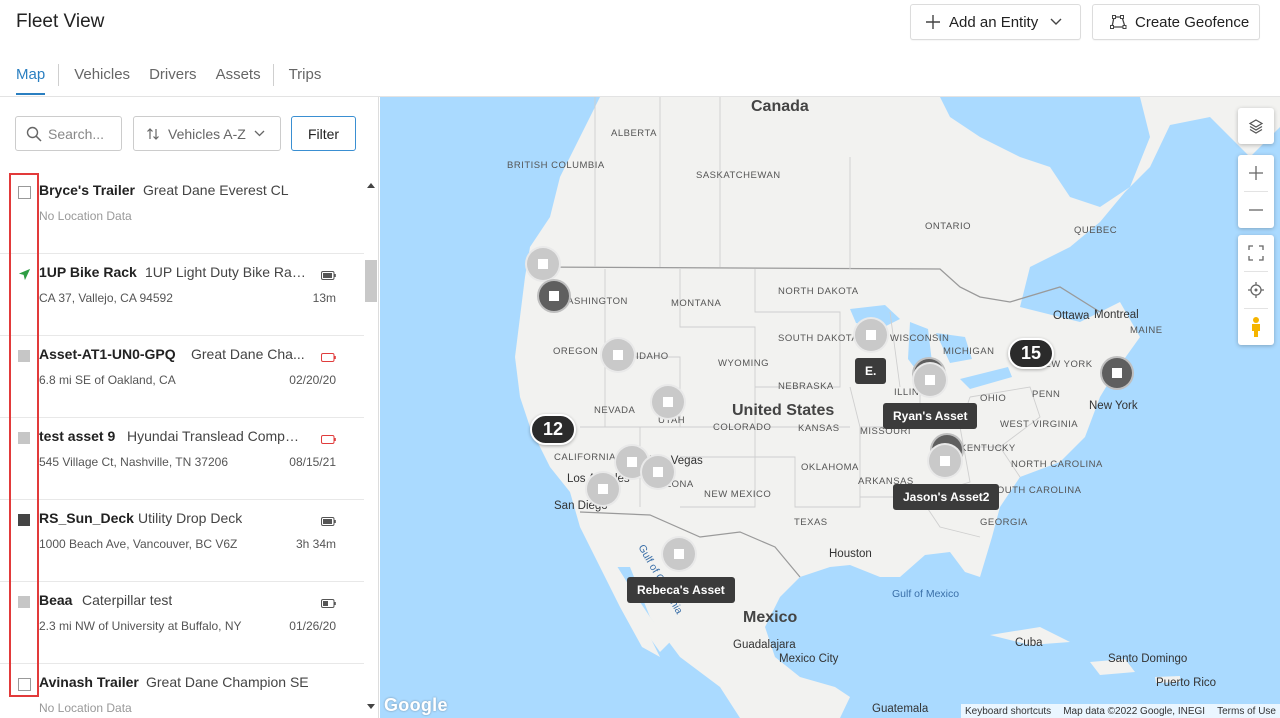 The image size is (1280, 718). What do you see at coordinates (1057, 464) in the screenshot?
I see `map-label-region: NORTH CAROLINA` at bounding box center [1057, 464].